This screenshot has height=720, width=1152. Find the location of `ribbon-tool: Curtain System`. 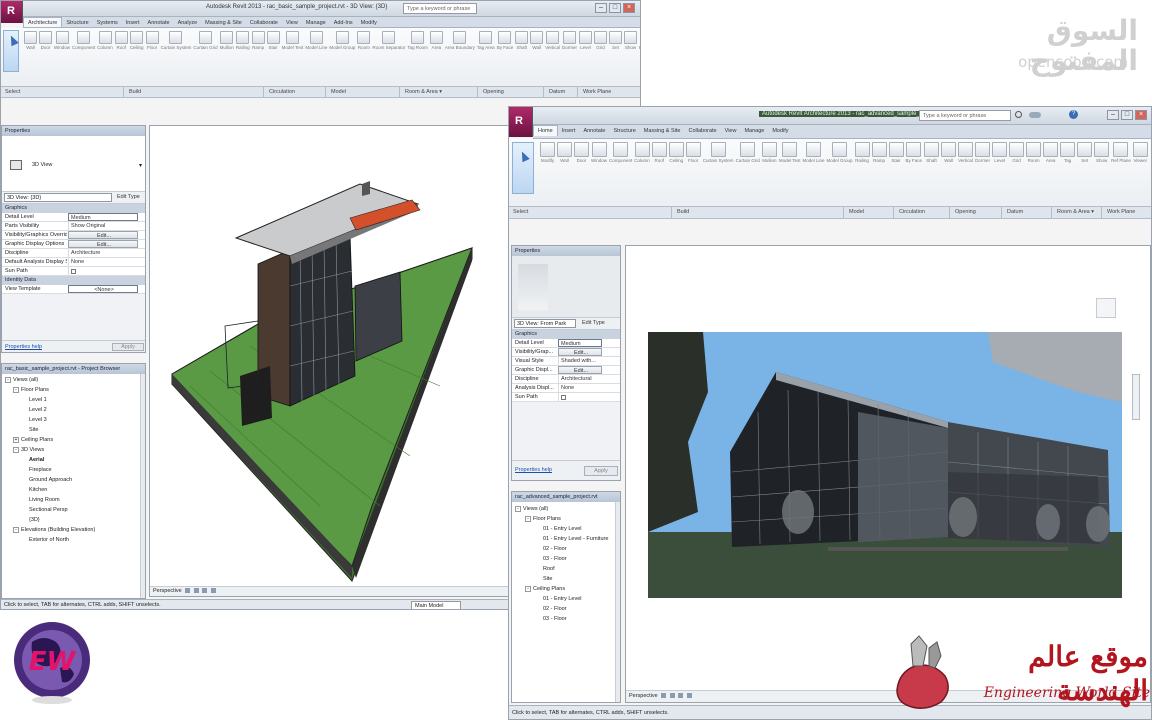

ribbon-tool: Curtain System is located at coordinates (718, 152).